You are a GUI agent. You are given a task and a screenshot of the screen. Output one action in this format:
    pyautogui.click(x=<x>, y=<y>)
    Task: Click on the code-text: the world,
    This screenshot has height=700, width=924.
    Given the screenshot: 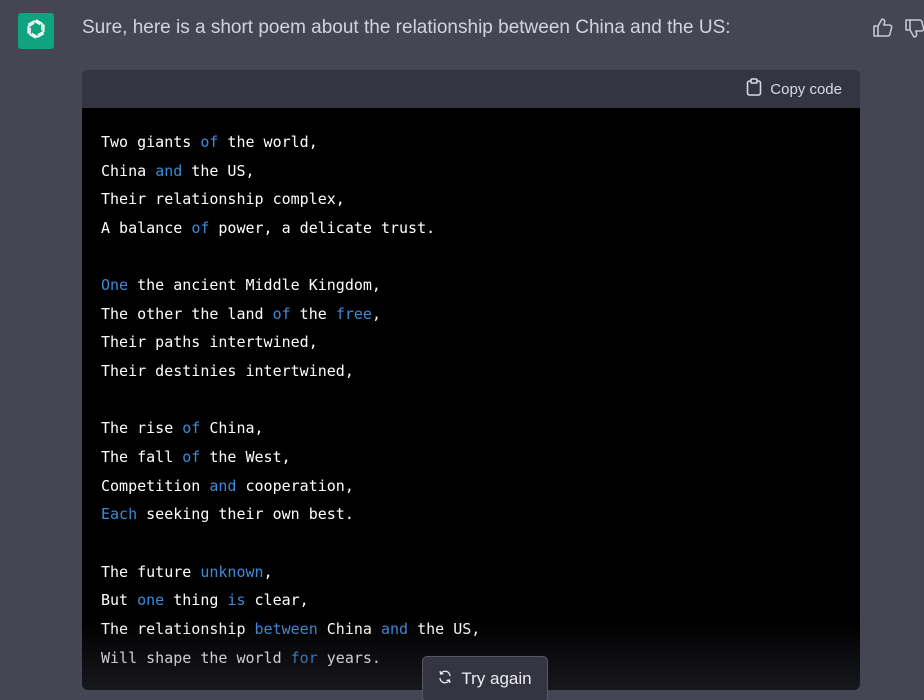 What is the action you would take?
    pyautogui.click(x=268, y=142)
    